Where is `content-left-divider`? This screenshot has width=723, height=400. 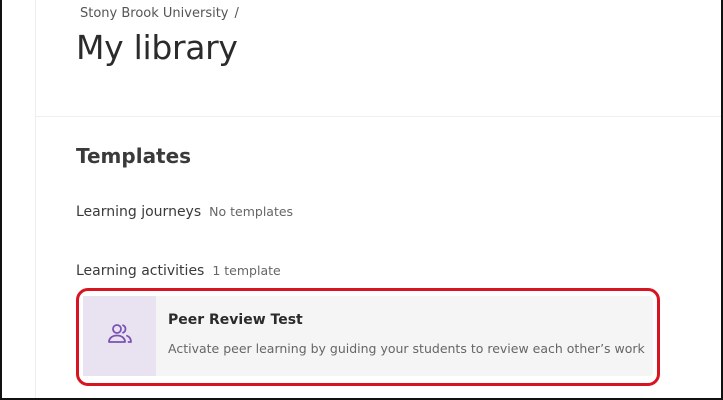 content-left-divider is located at coordinates (35, 200).